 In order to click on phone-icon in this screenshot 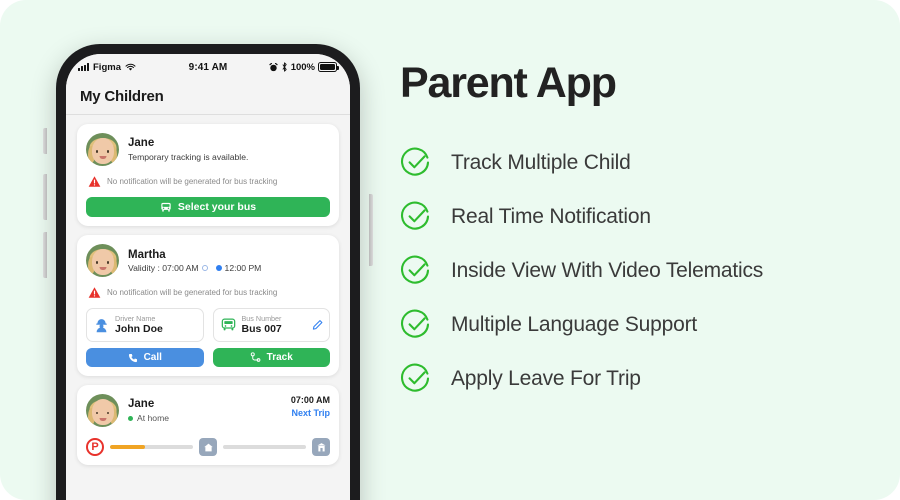, I will do `click(132, 358)`.